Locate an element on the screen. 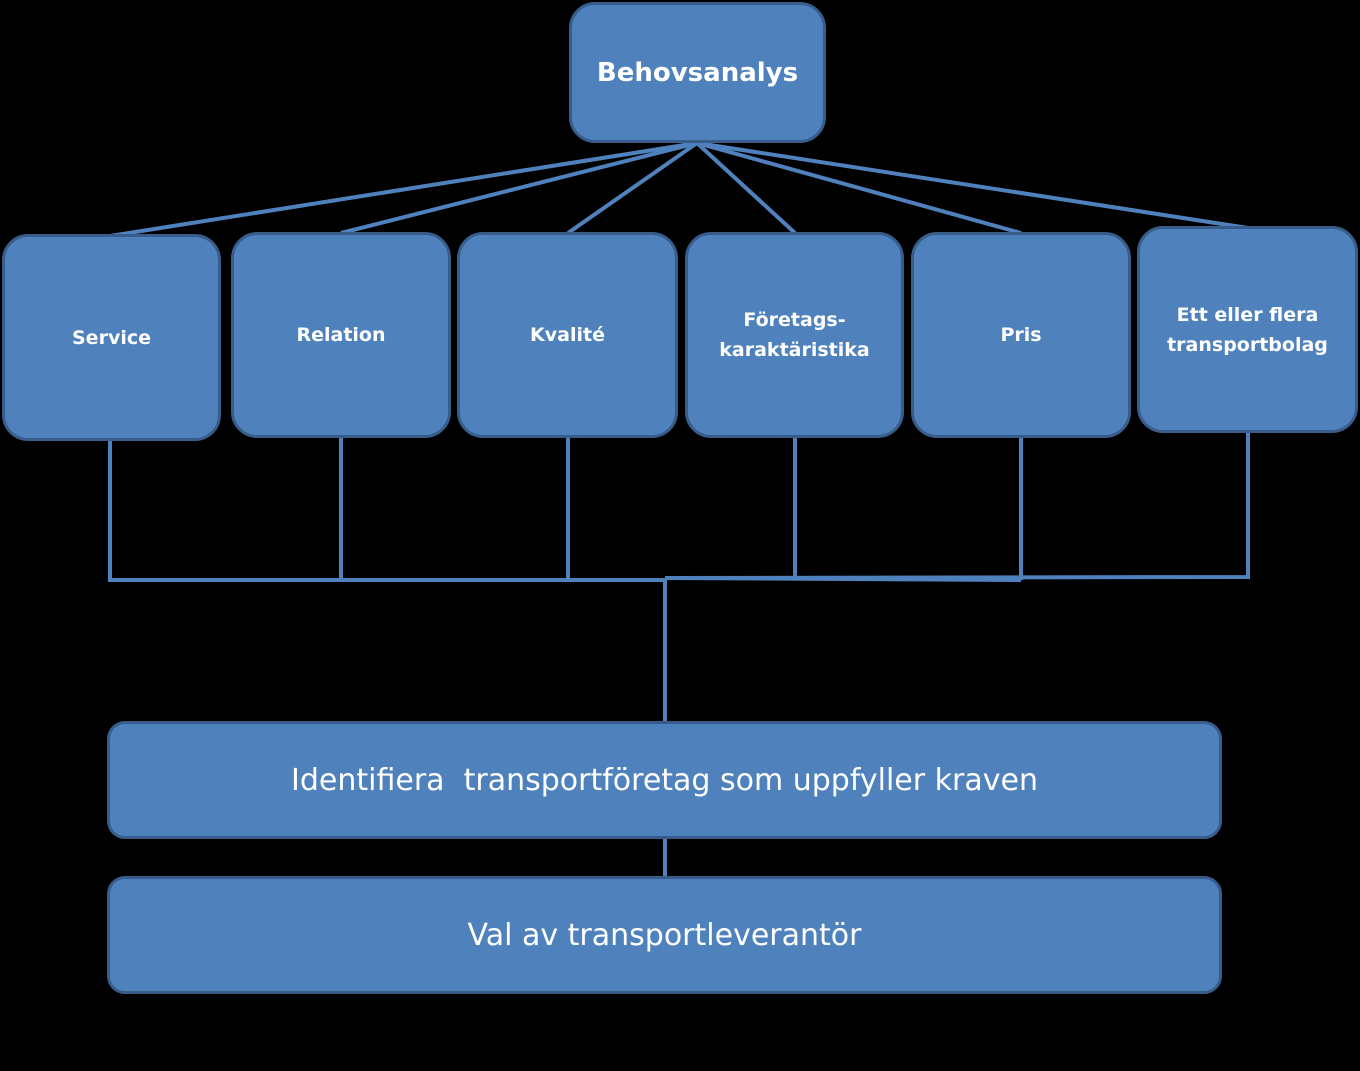  connector-service is located at coordinates (403, 189).